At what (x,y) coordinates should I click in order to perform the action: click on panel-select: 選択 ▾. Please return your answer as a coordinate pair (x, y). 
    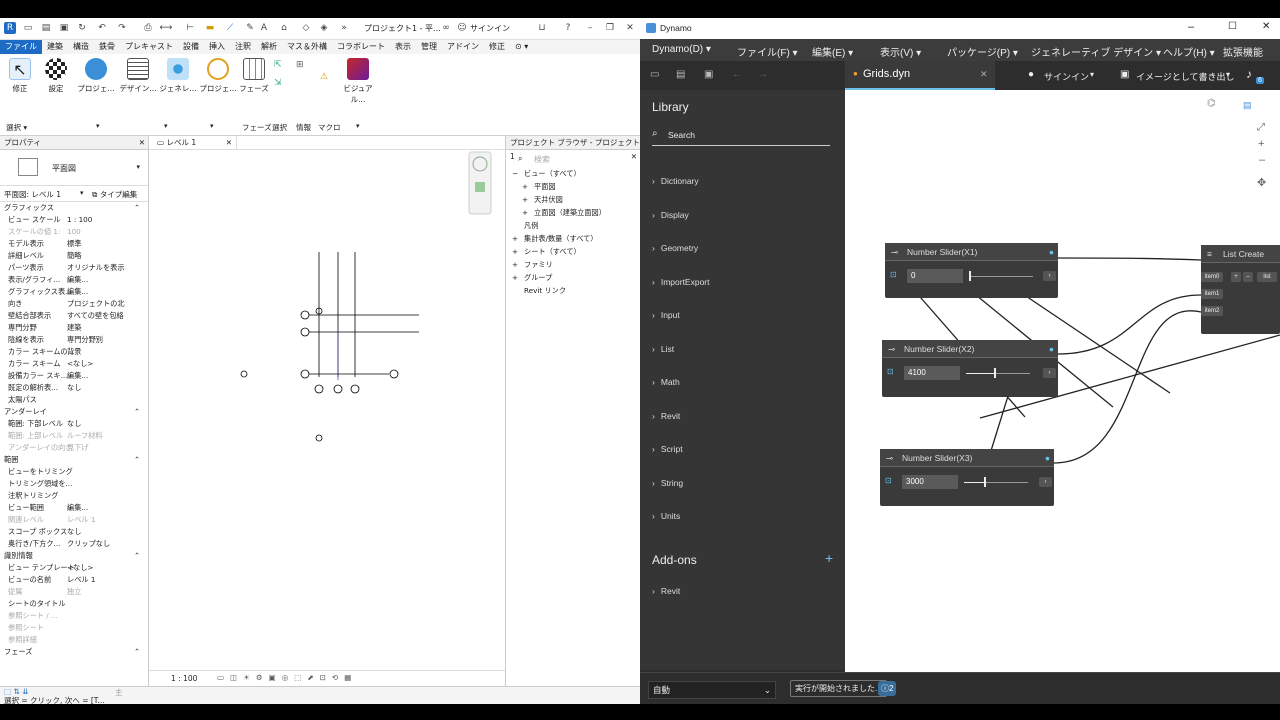
    Looking at the image, I should click on (16, 127).